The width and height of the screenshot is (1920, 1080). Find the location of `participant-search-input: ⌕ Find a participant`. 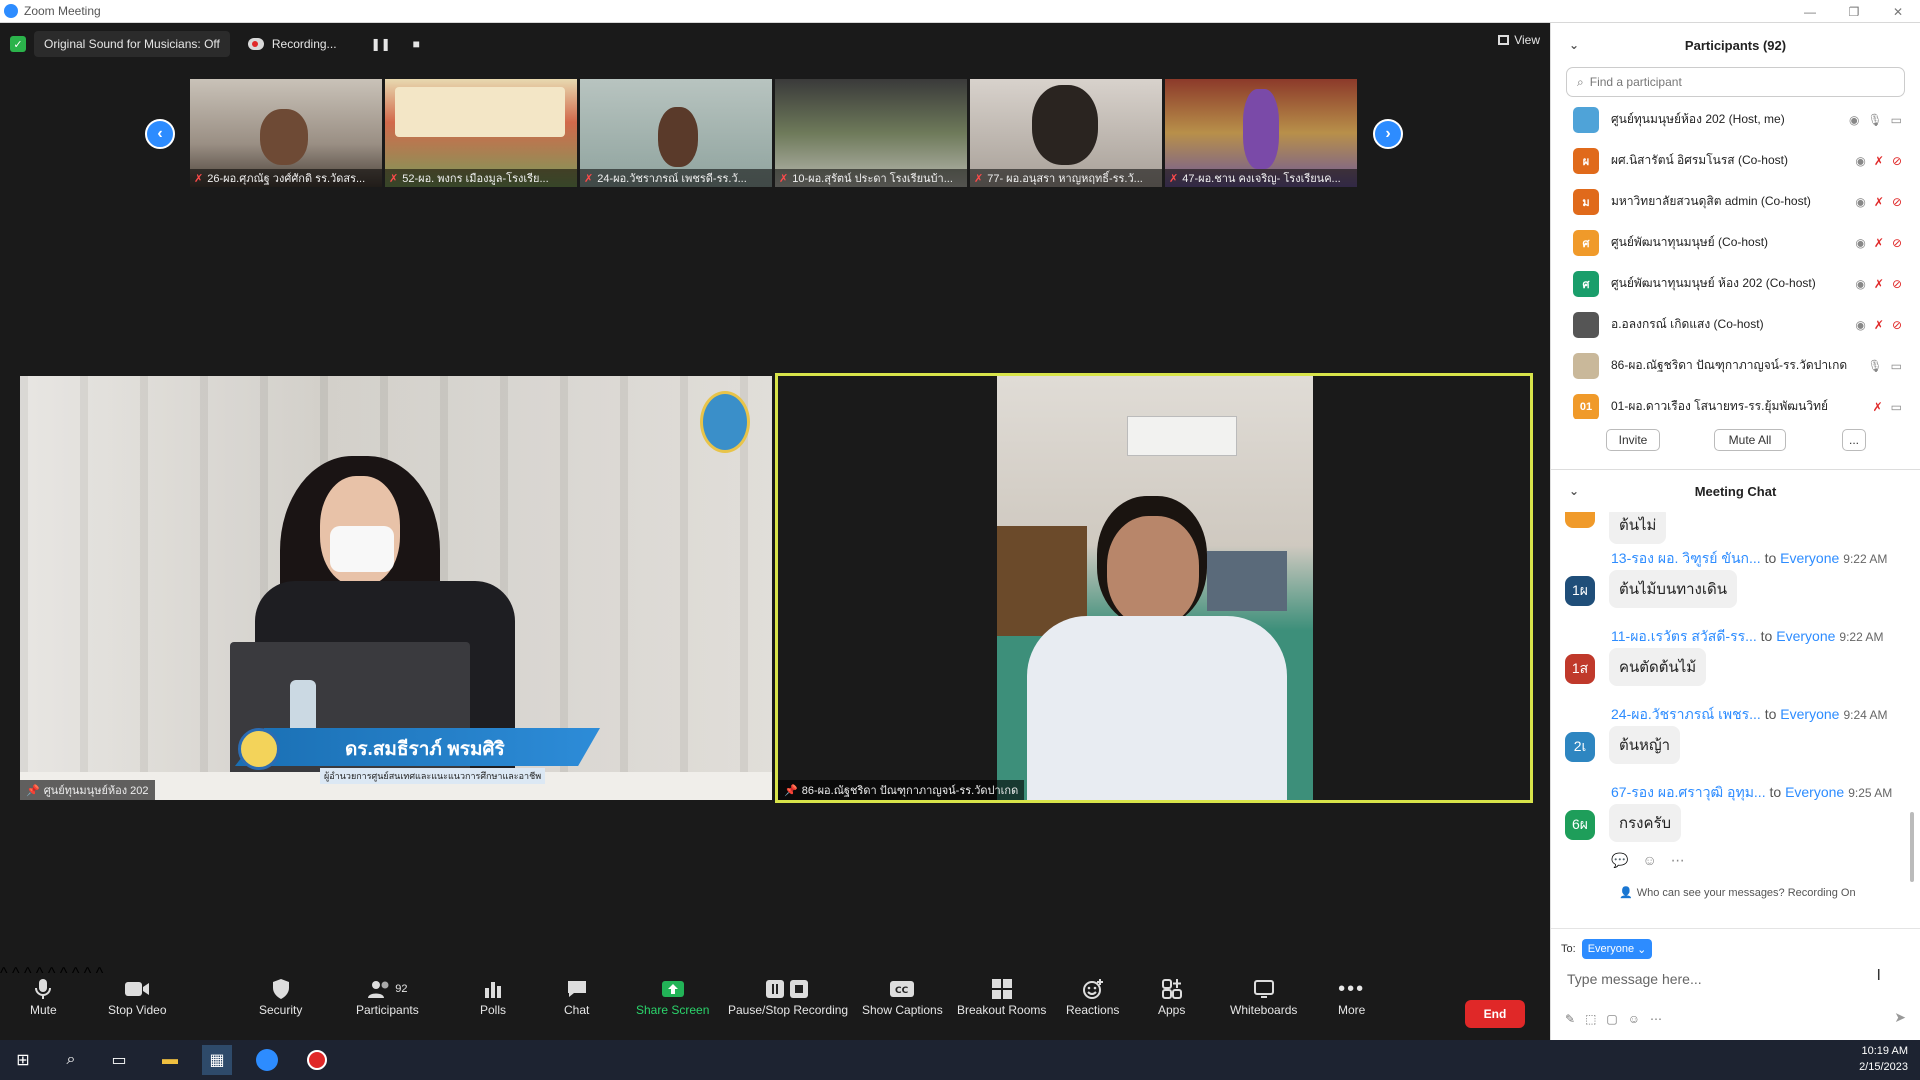

participant-search-input: ⌕ Find a participant is located at coordinates (1735, 82).